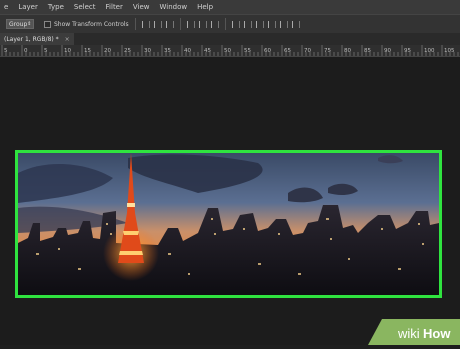 The width and height of the screenshot is (460, 349). I want to click on ruler-label: 35, so click(167, 51).